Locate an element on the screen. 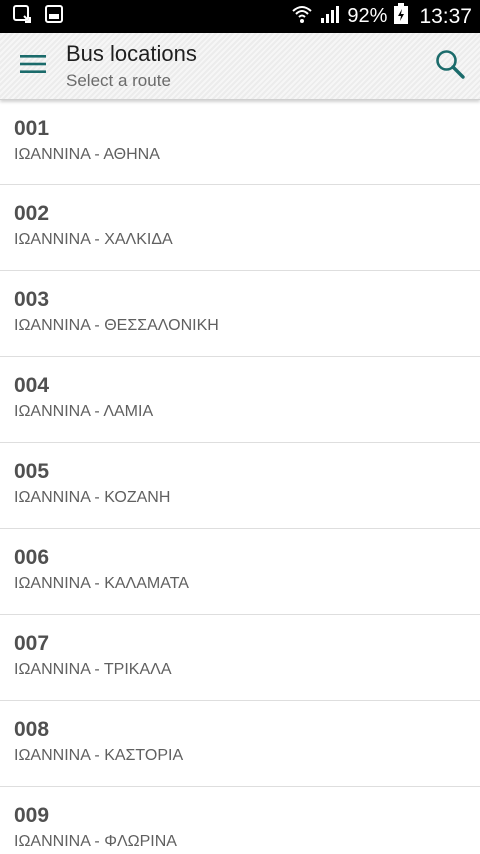  route-item-009: 009 ΙΩΑΝΝΙΝΑ - ΦΛΩΡΙΝΑ is located at coordinates (240, 820).